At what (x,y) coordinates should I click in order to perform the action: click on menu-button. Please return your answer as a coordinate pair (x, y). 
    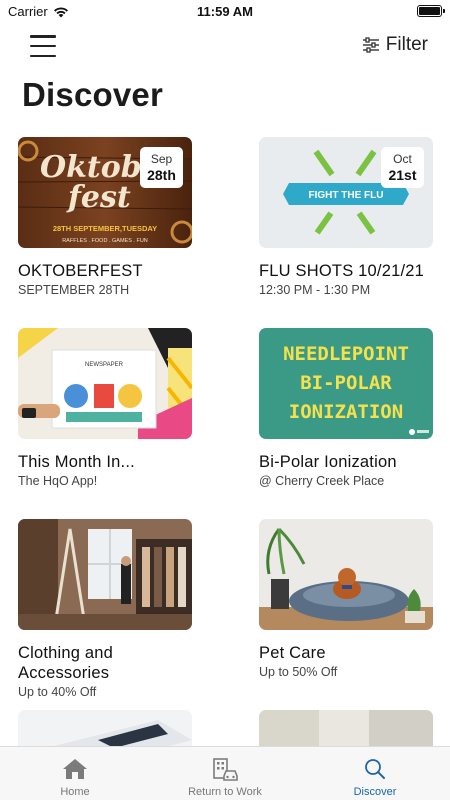
    Looking at the image, I should click on (43, 46).